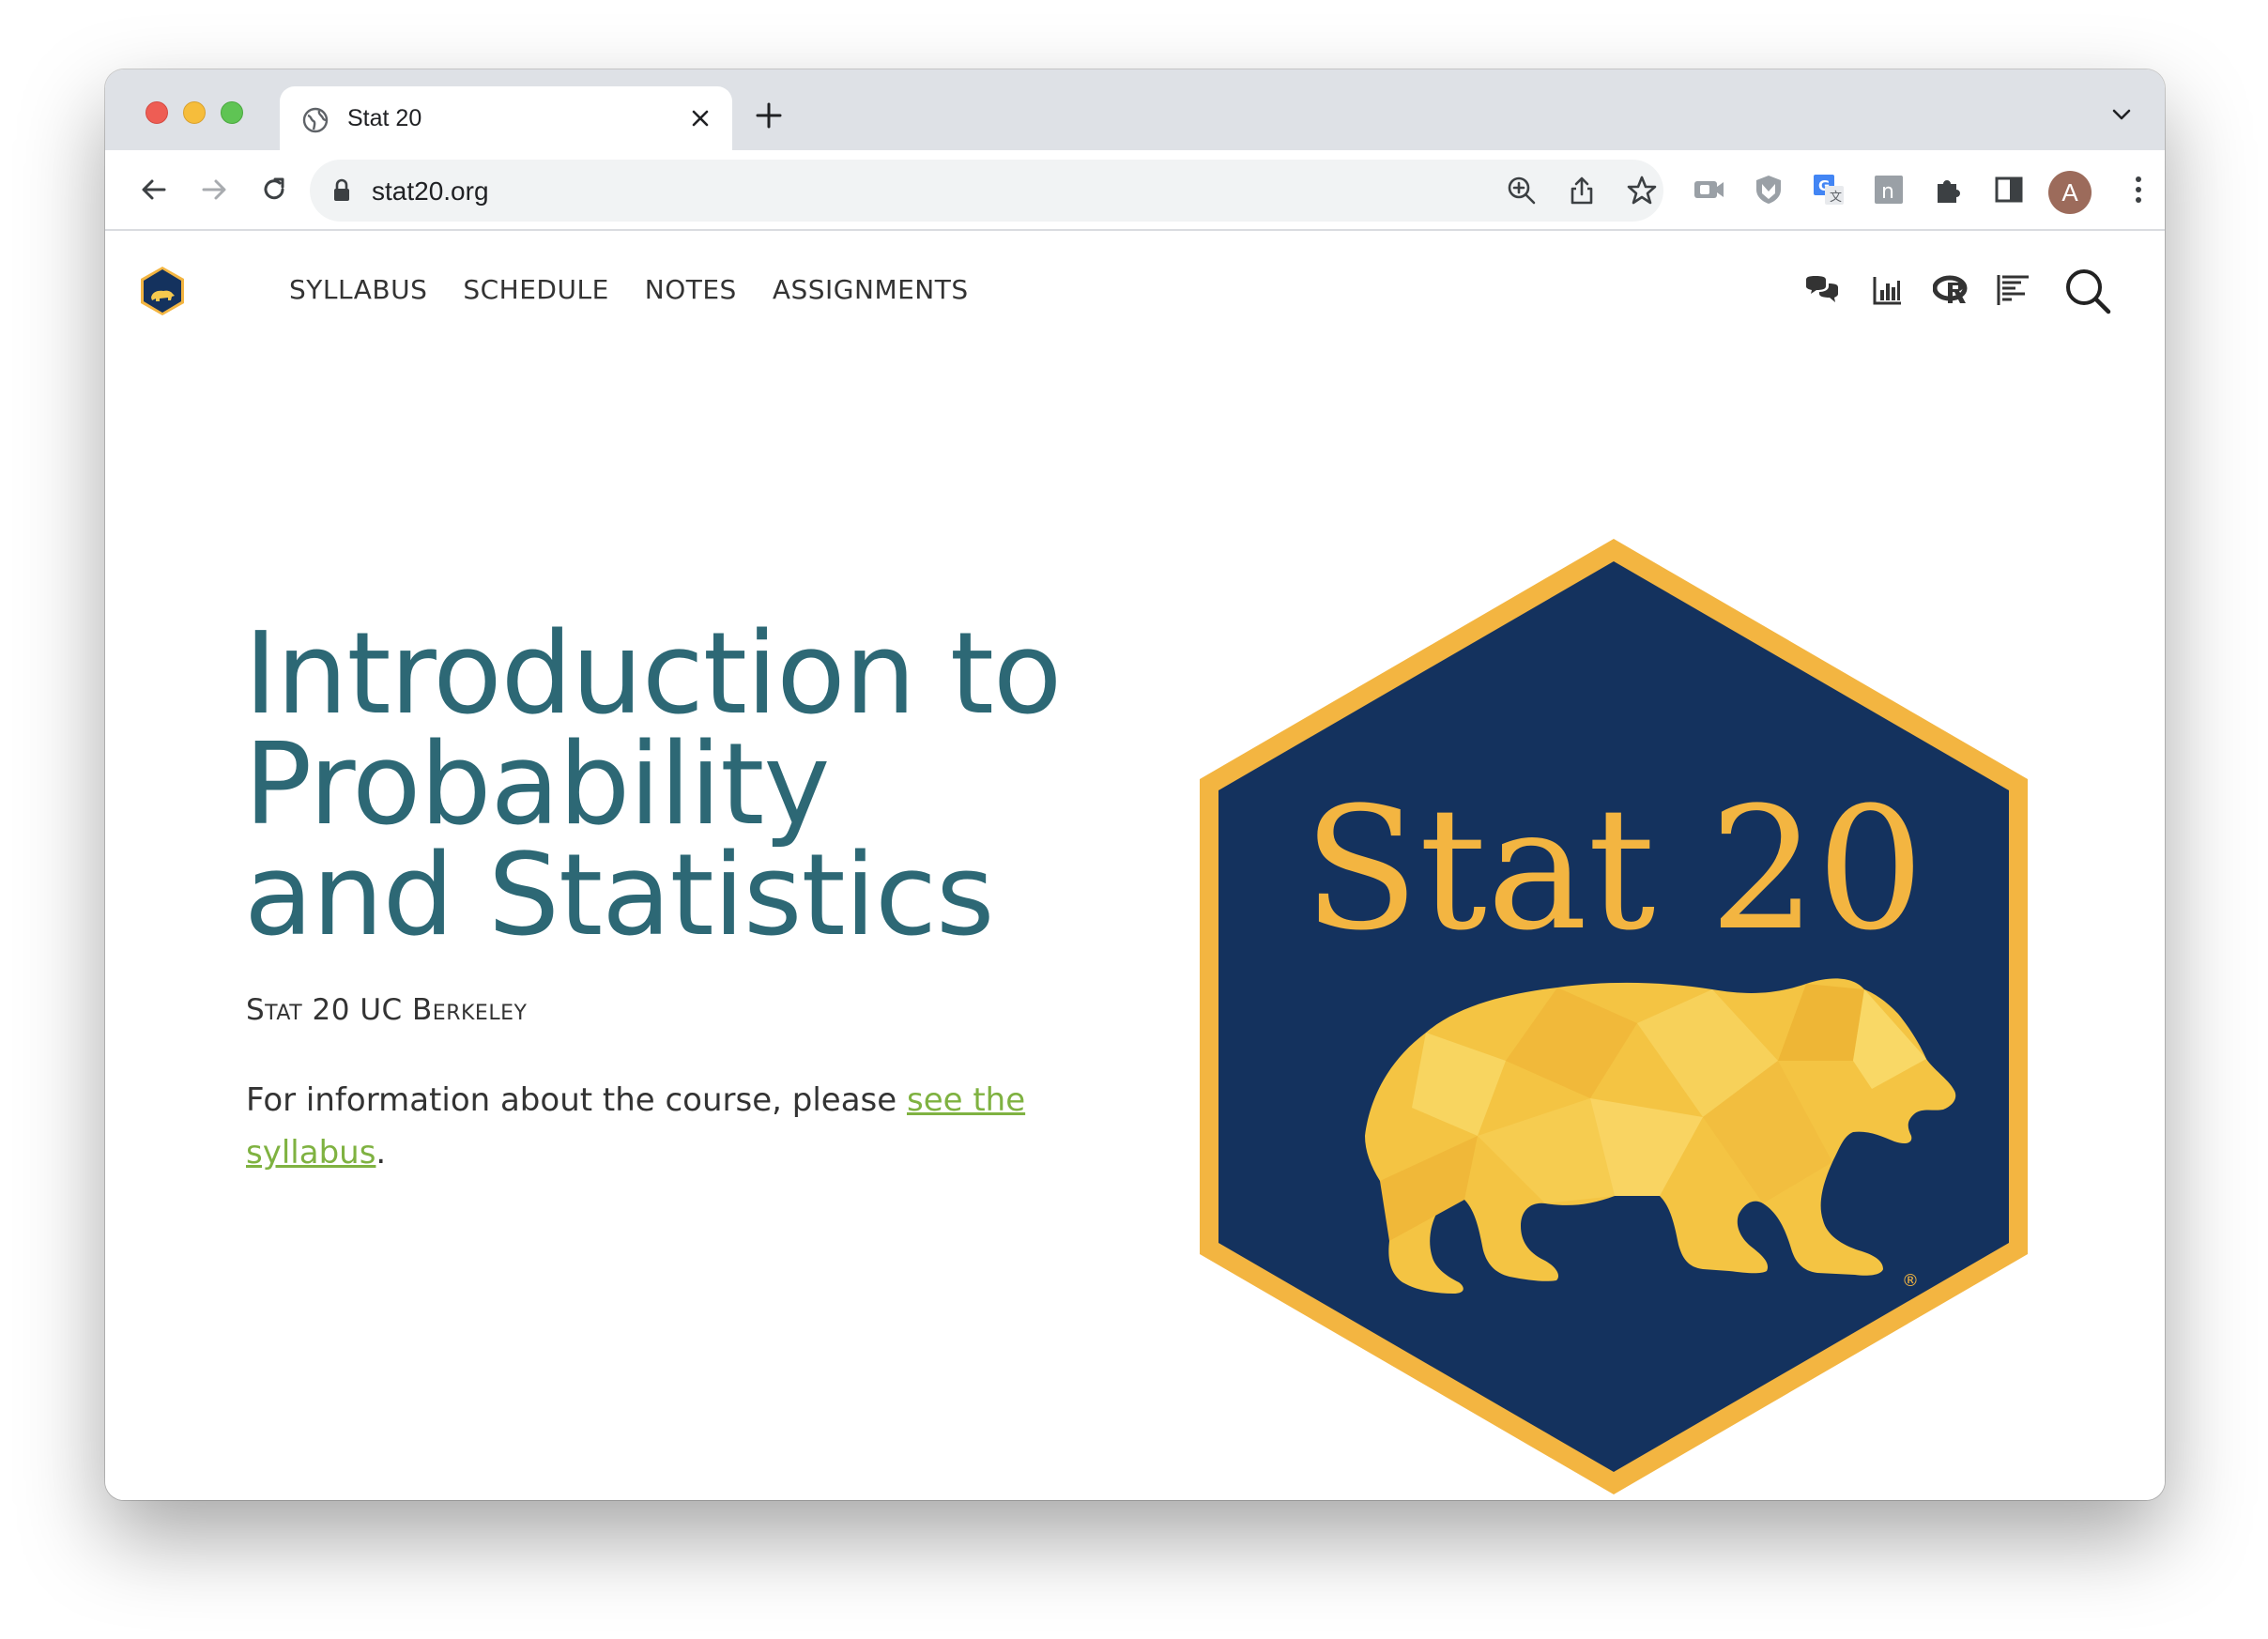 Image resolution: width=2268 pixels, height=1639 pixels. Describe the element at coordinates (1613, 870) in the screenshot. I see `logo-text: Stat 20` at that location.